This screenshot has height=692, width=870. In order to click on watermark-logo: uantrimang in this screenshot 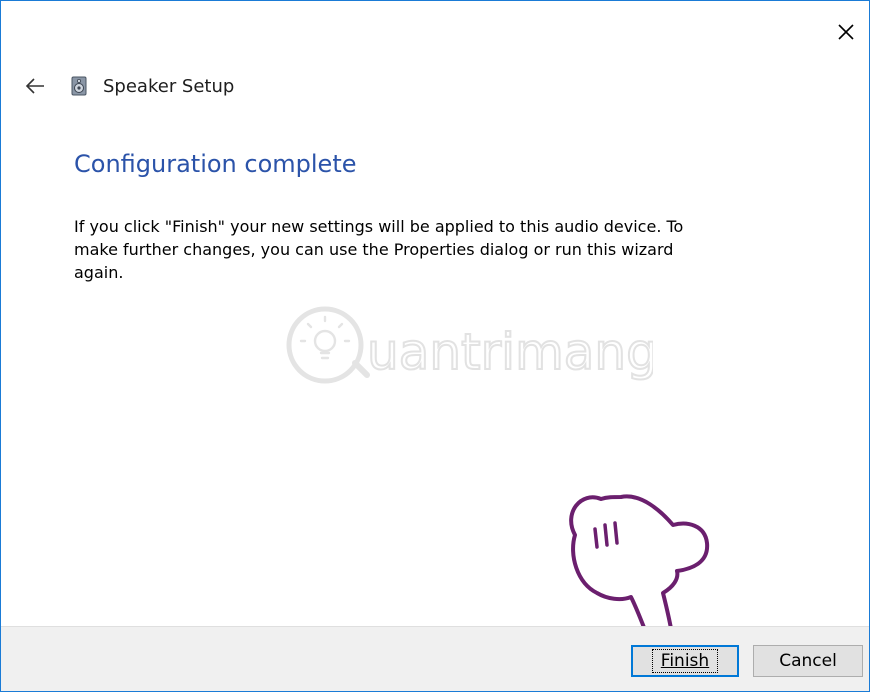, I will do `click(469, 345)`.